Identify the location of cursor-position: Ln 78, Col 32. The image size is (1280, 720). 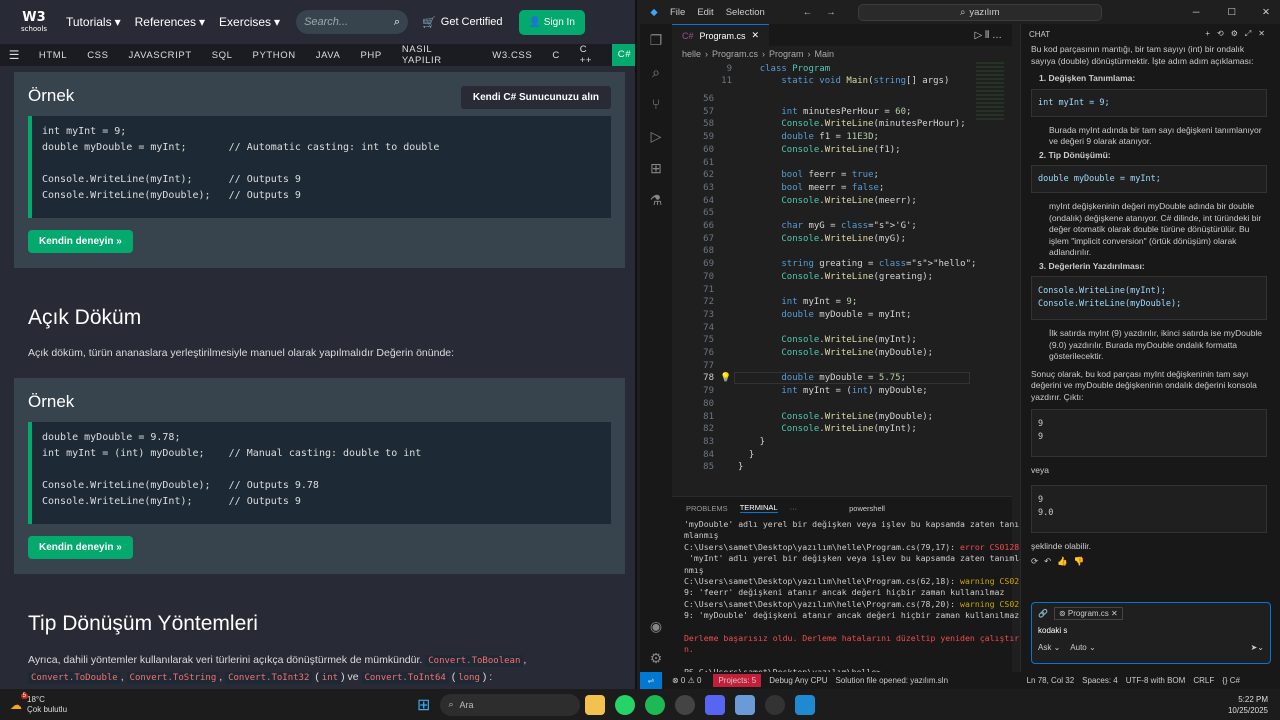
(1051, 680).